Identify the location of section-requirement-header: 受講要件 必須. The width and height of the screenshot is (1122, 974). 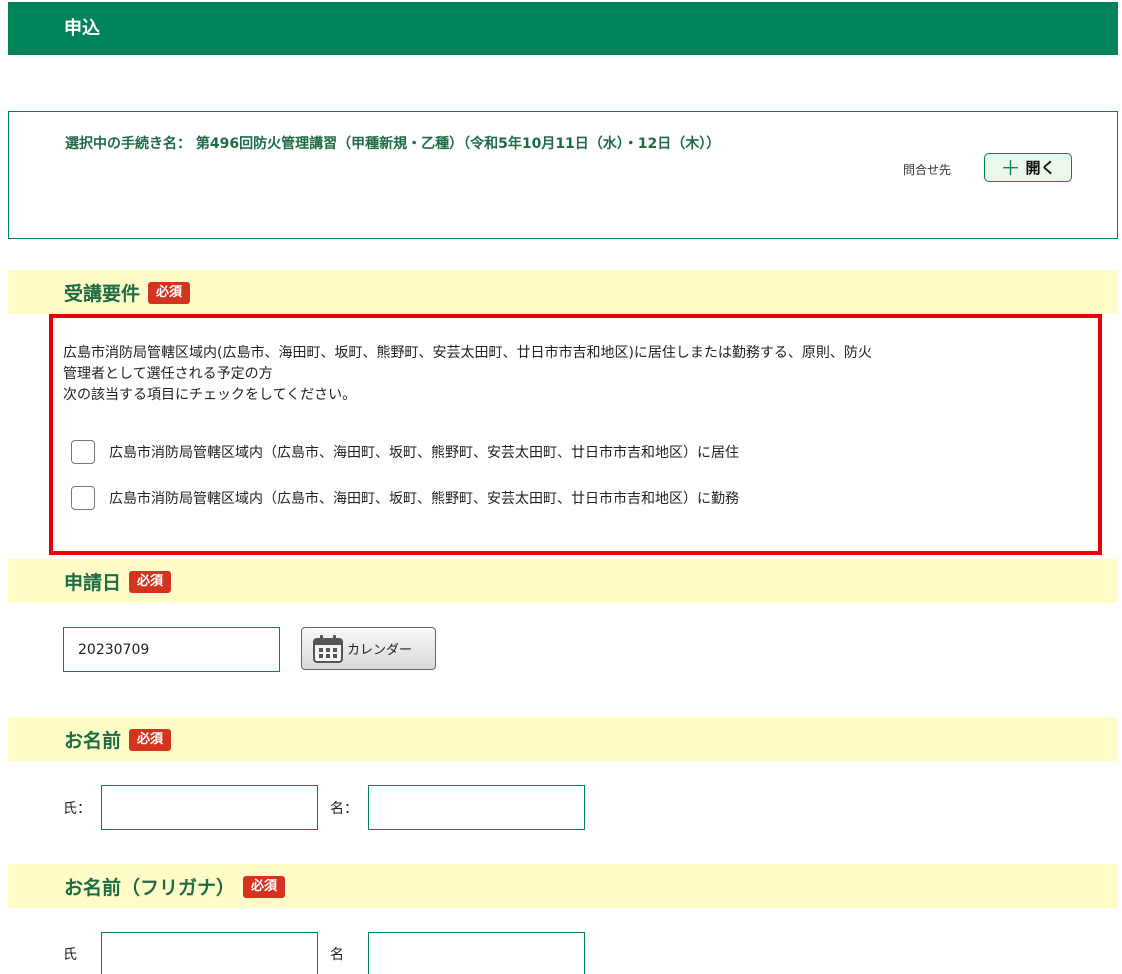
(563, 292).